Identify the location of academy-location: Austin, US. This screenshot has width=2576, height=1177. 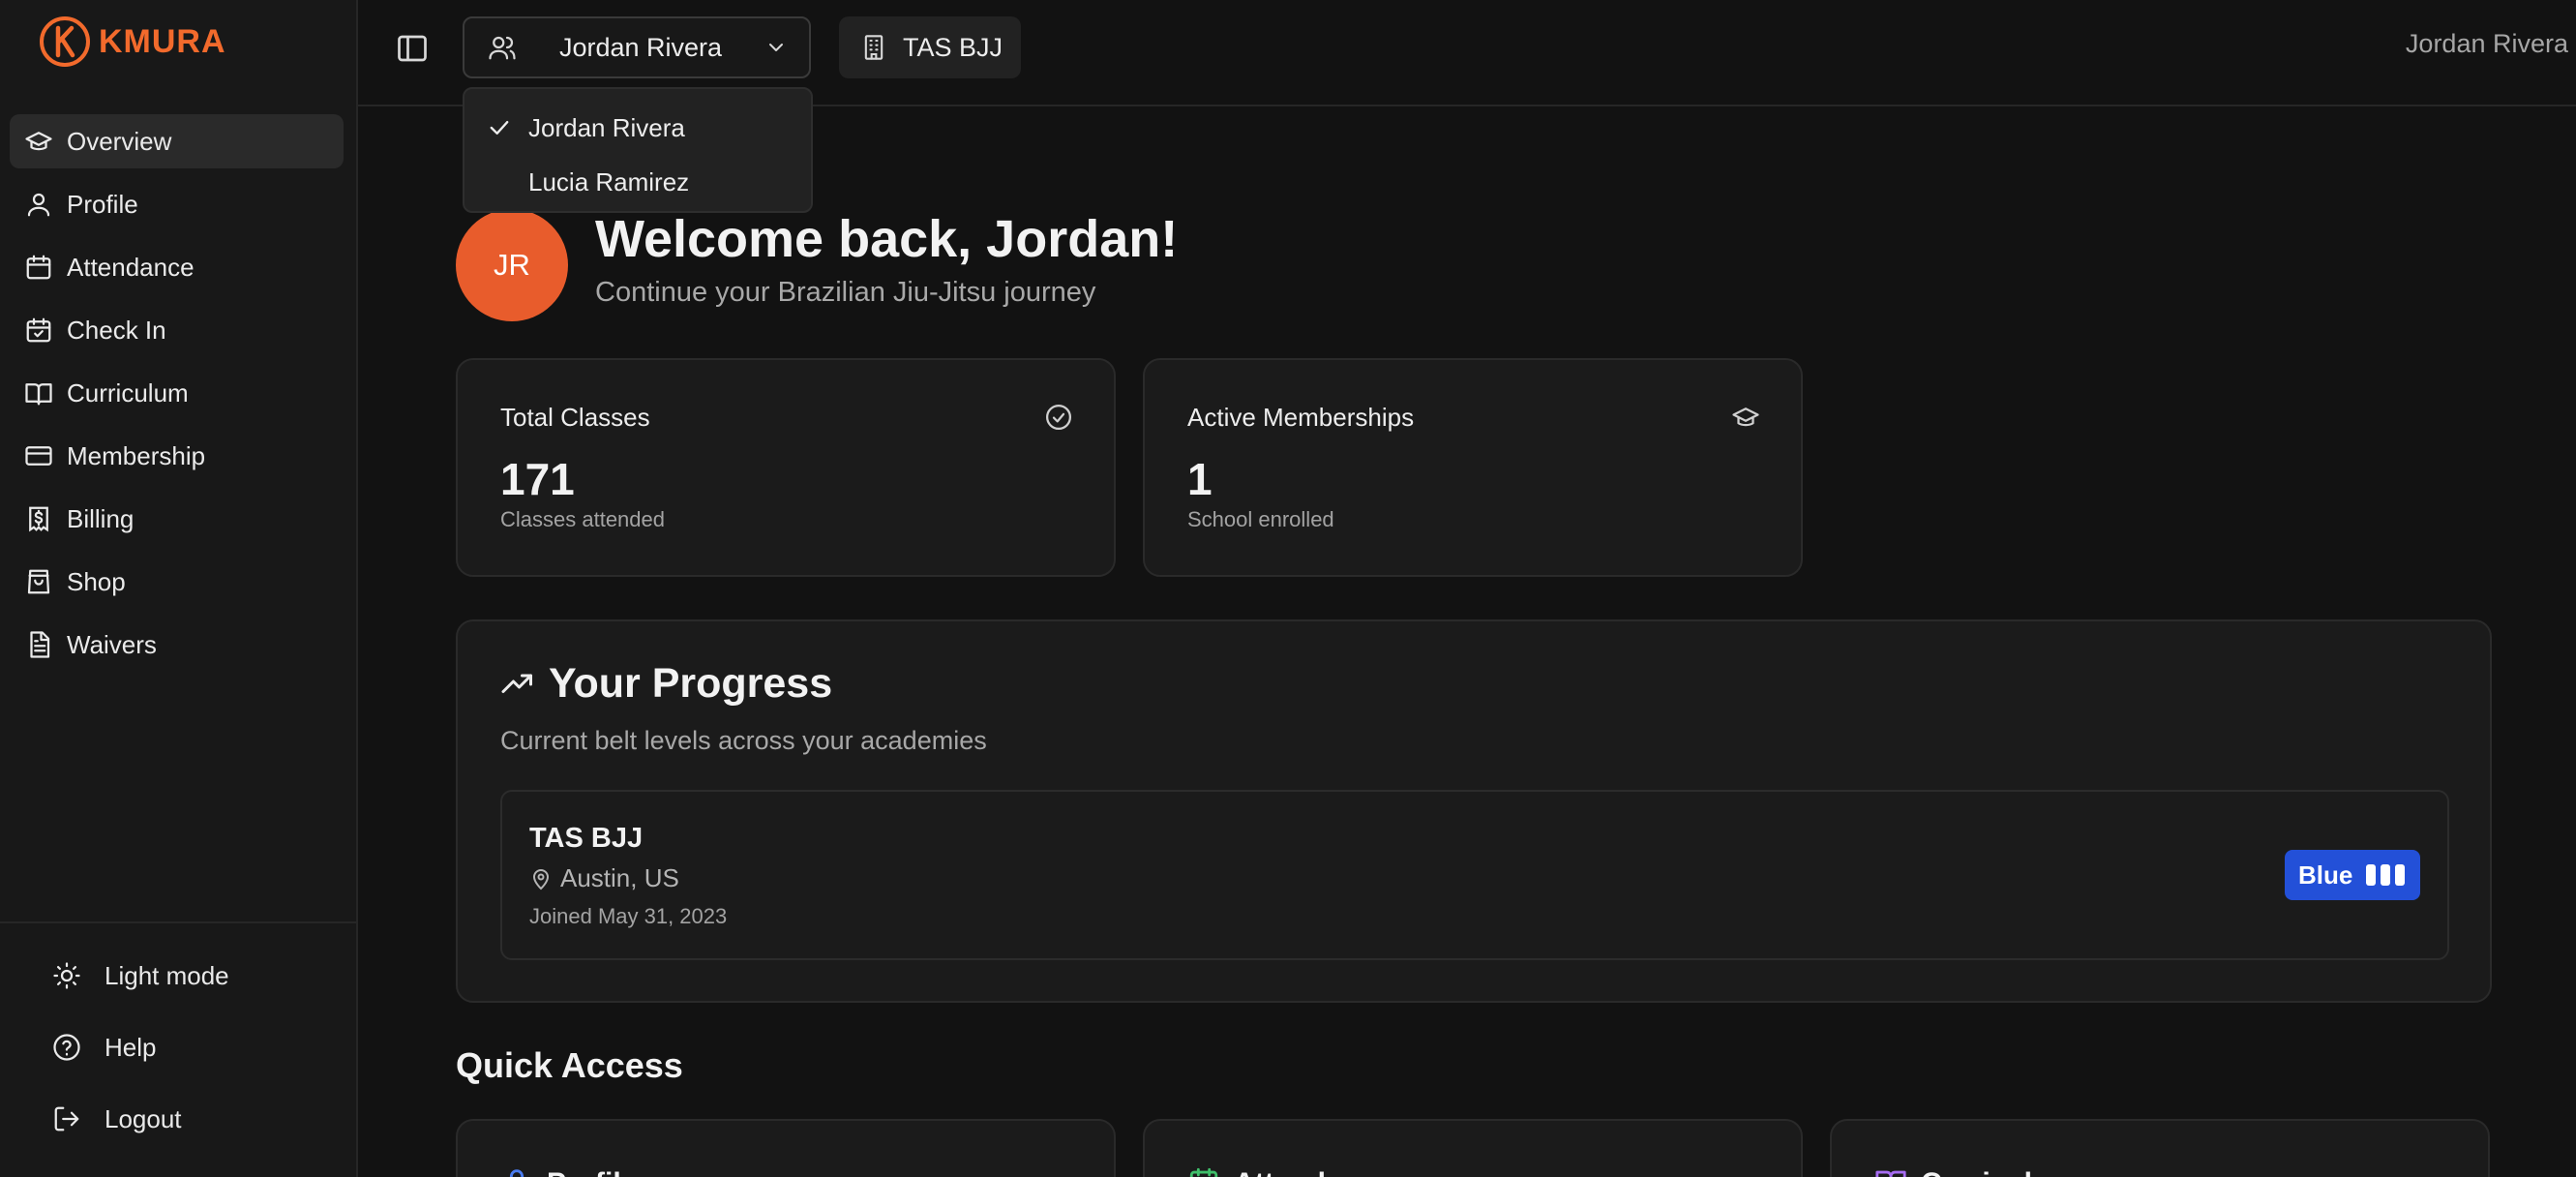
(604, 878).